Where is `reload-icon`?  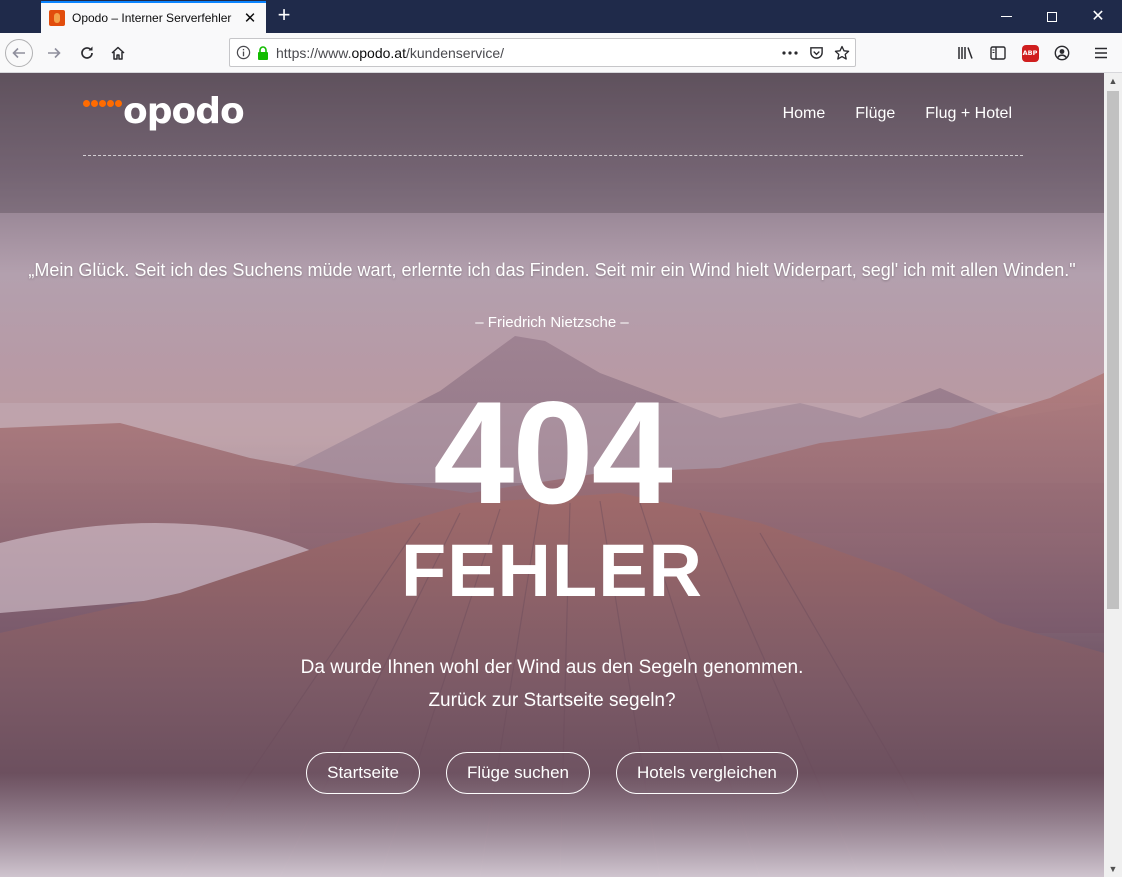 reload-icon is located at coordinates (87, 52).